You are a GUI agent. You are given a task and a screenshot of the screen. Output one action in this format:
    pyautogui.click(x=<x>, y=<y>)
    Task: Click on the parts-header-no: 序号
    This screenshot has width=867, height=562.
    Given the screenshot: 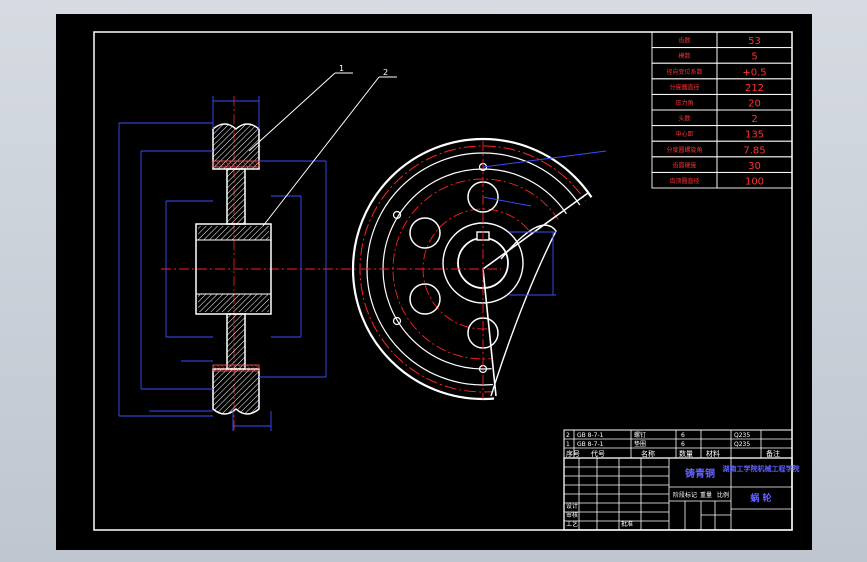 What is the action you would take?
    pyautogui.click(x=573, y=453)
    